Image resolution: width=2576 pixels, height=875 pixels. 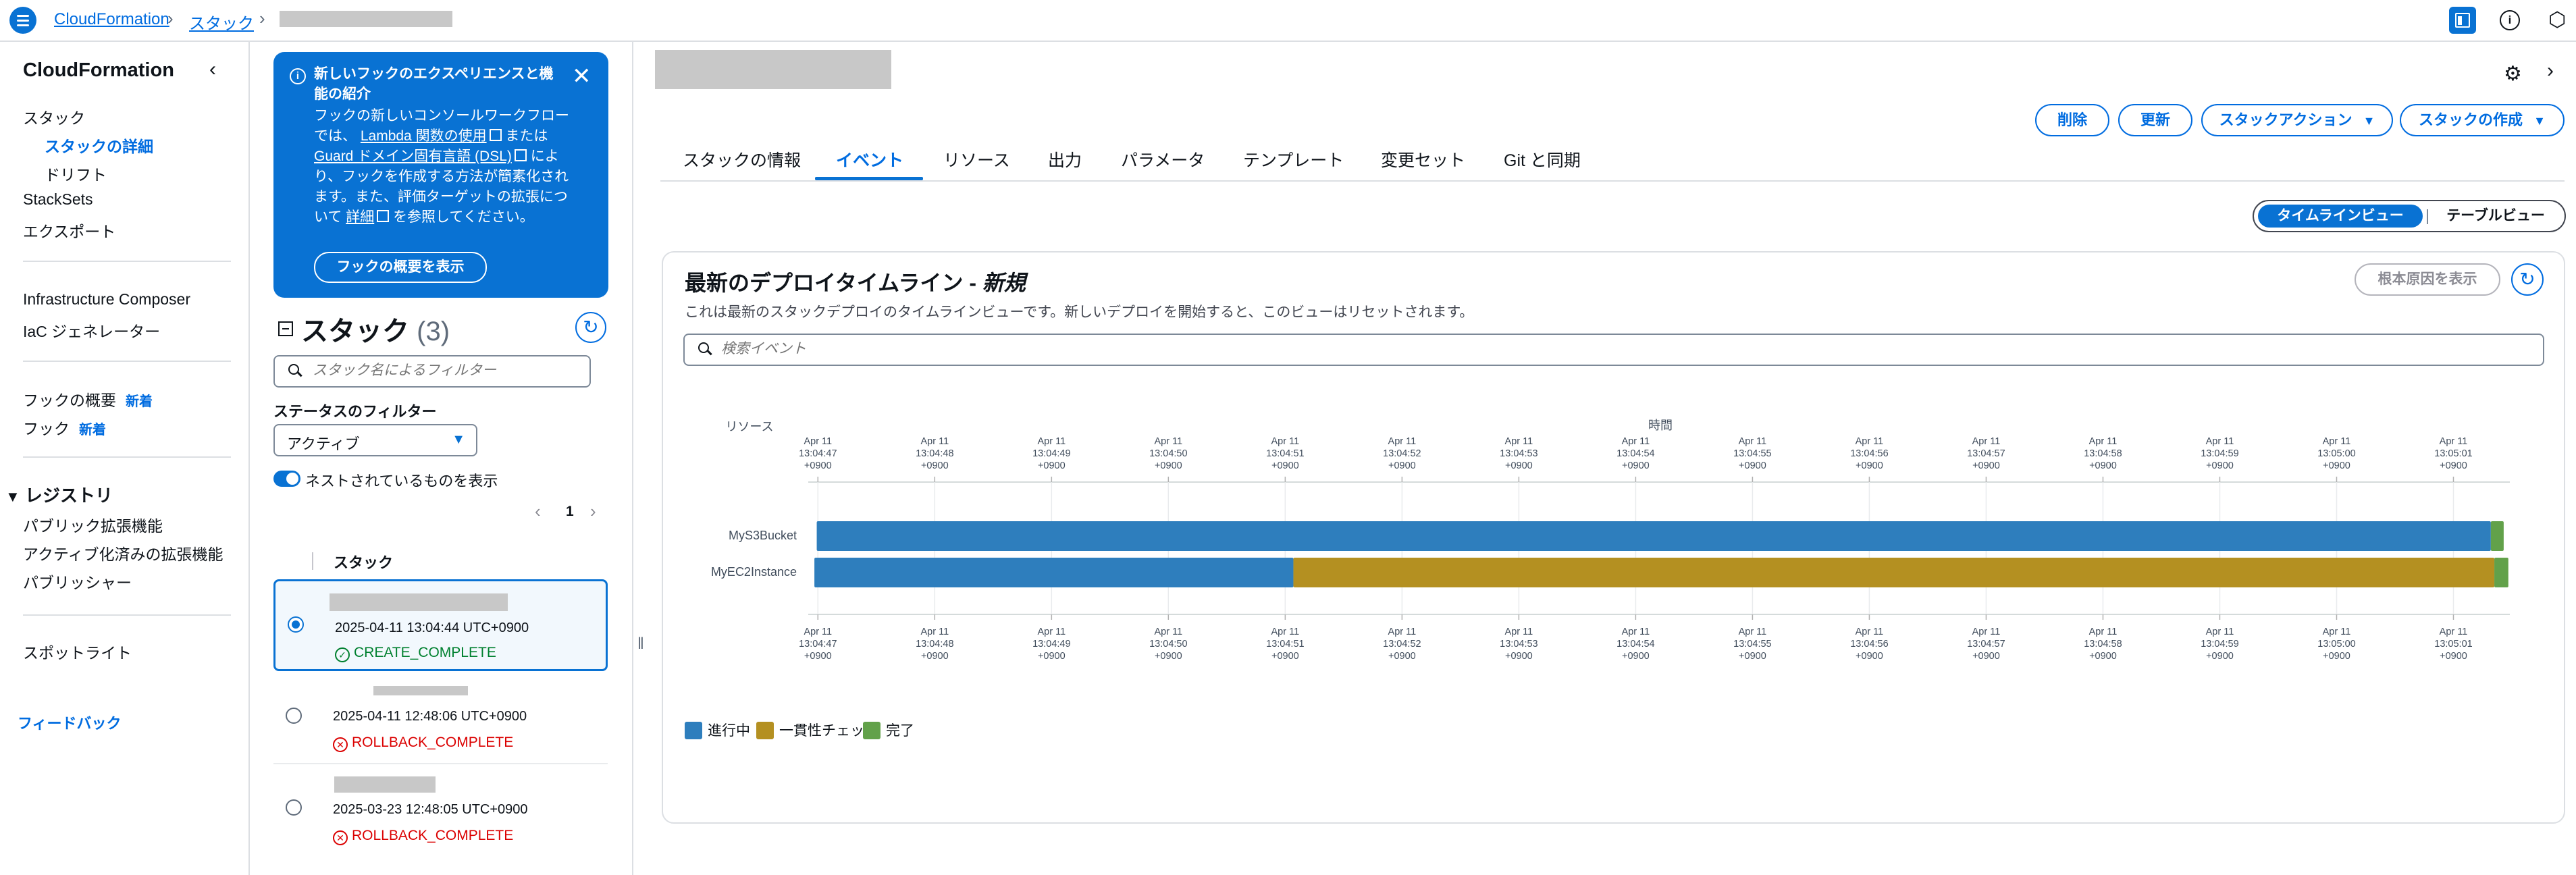 I want to click on status-badge: ✓ CREATE_COMPLETE, so click(x=416, y=653).